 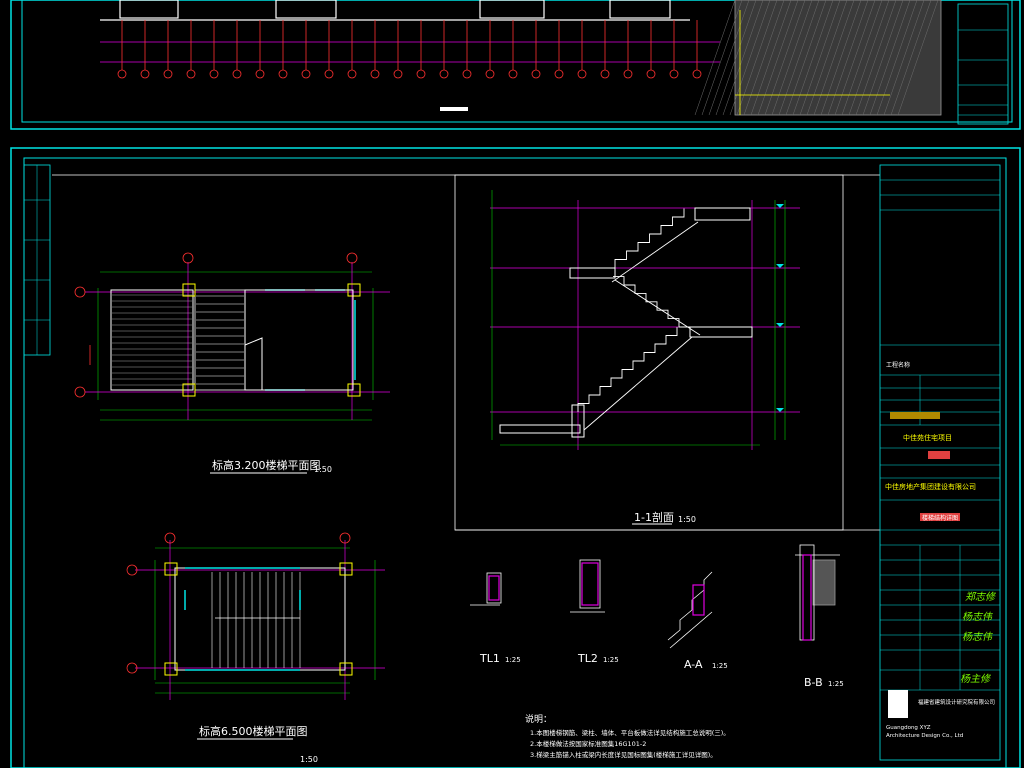 What do you see at coordinates (693, 664) in the screenshot?
I see `detail-aa-title: A-A` at bounding box center [693, 664].